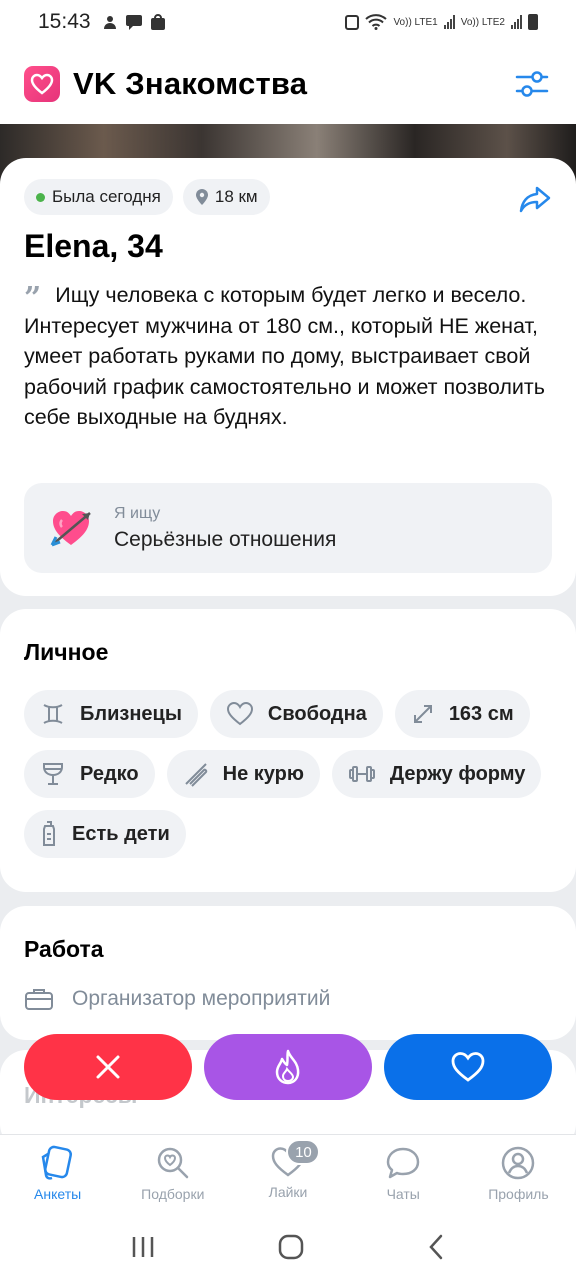 This screenshot has width=576, height=1280. I want to click on nav-item-collections: Подборки, so click(172, 1174).